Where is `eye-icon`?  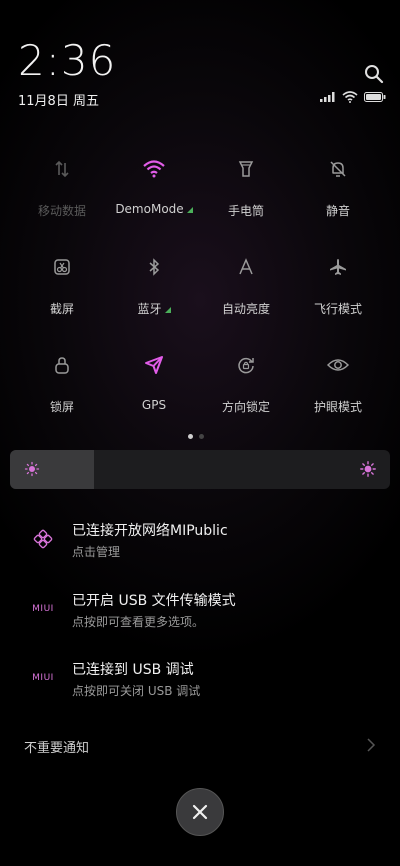
eye-icon is located at coordinates (338, 365).